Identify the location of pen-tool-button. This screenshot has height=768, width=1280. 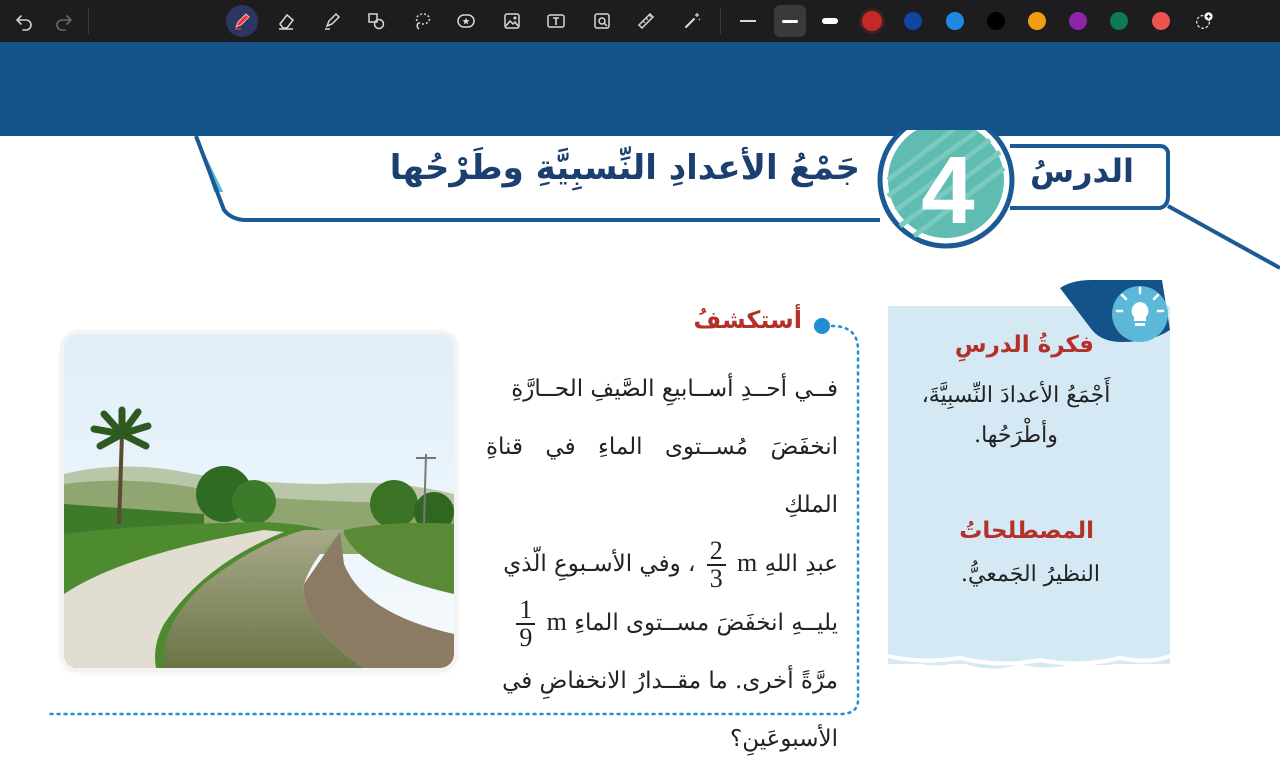
(242, 21).